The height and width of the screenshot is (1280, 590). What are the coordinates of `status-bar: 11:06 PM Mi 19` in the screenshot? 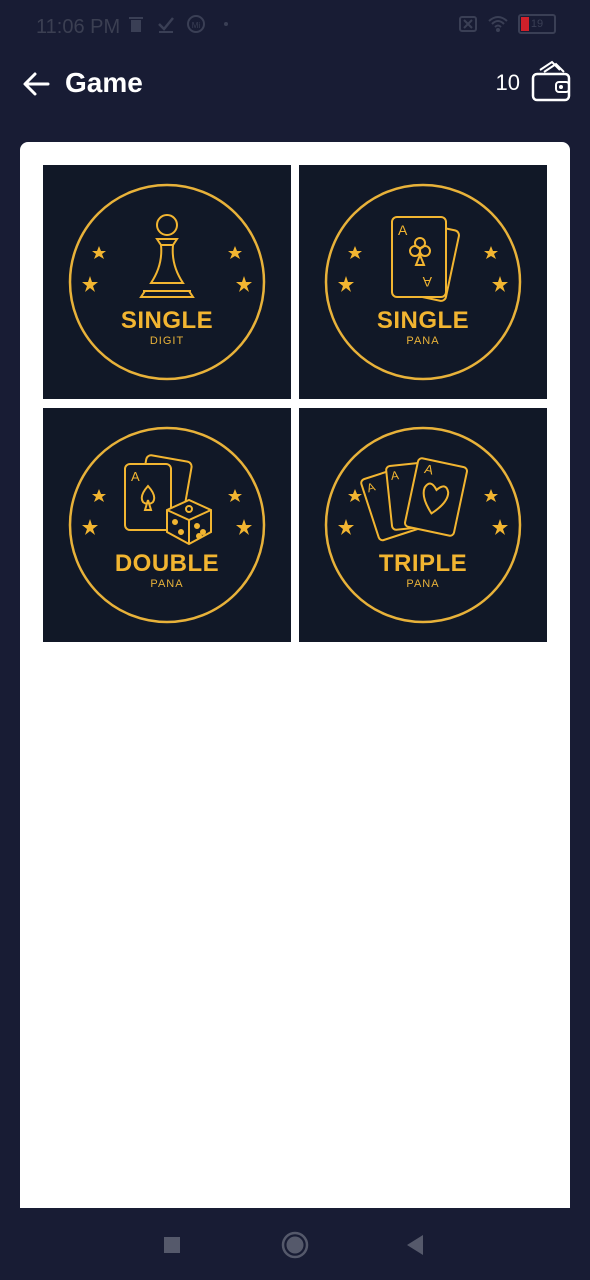 It's located at (295, 28).